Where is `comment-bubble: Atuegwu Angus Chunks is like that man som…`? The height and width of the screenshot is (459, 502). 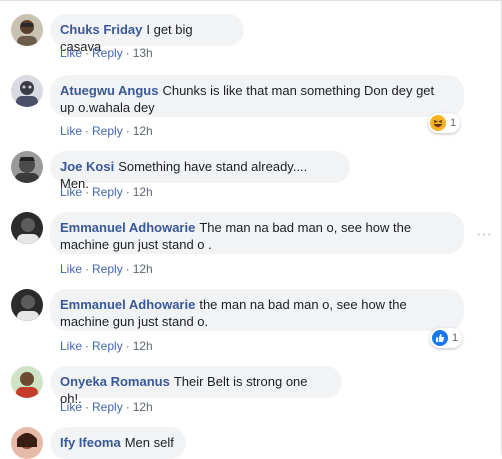 comment-bubble: Atuegwu Angus Chunks is like that man som… is located at coordinates (257, 96).